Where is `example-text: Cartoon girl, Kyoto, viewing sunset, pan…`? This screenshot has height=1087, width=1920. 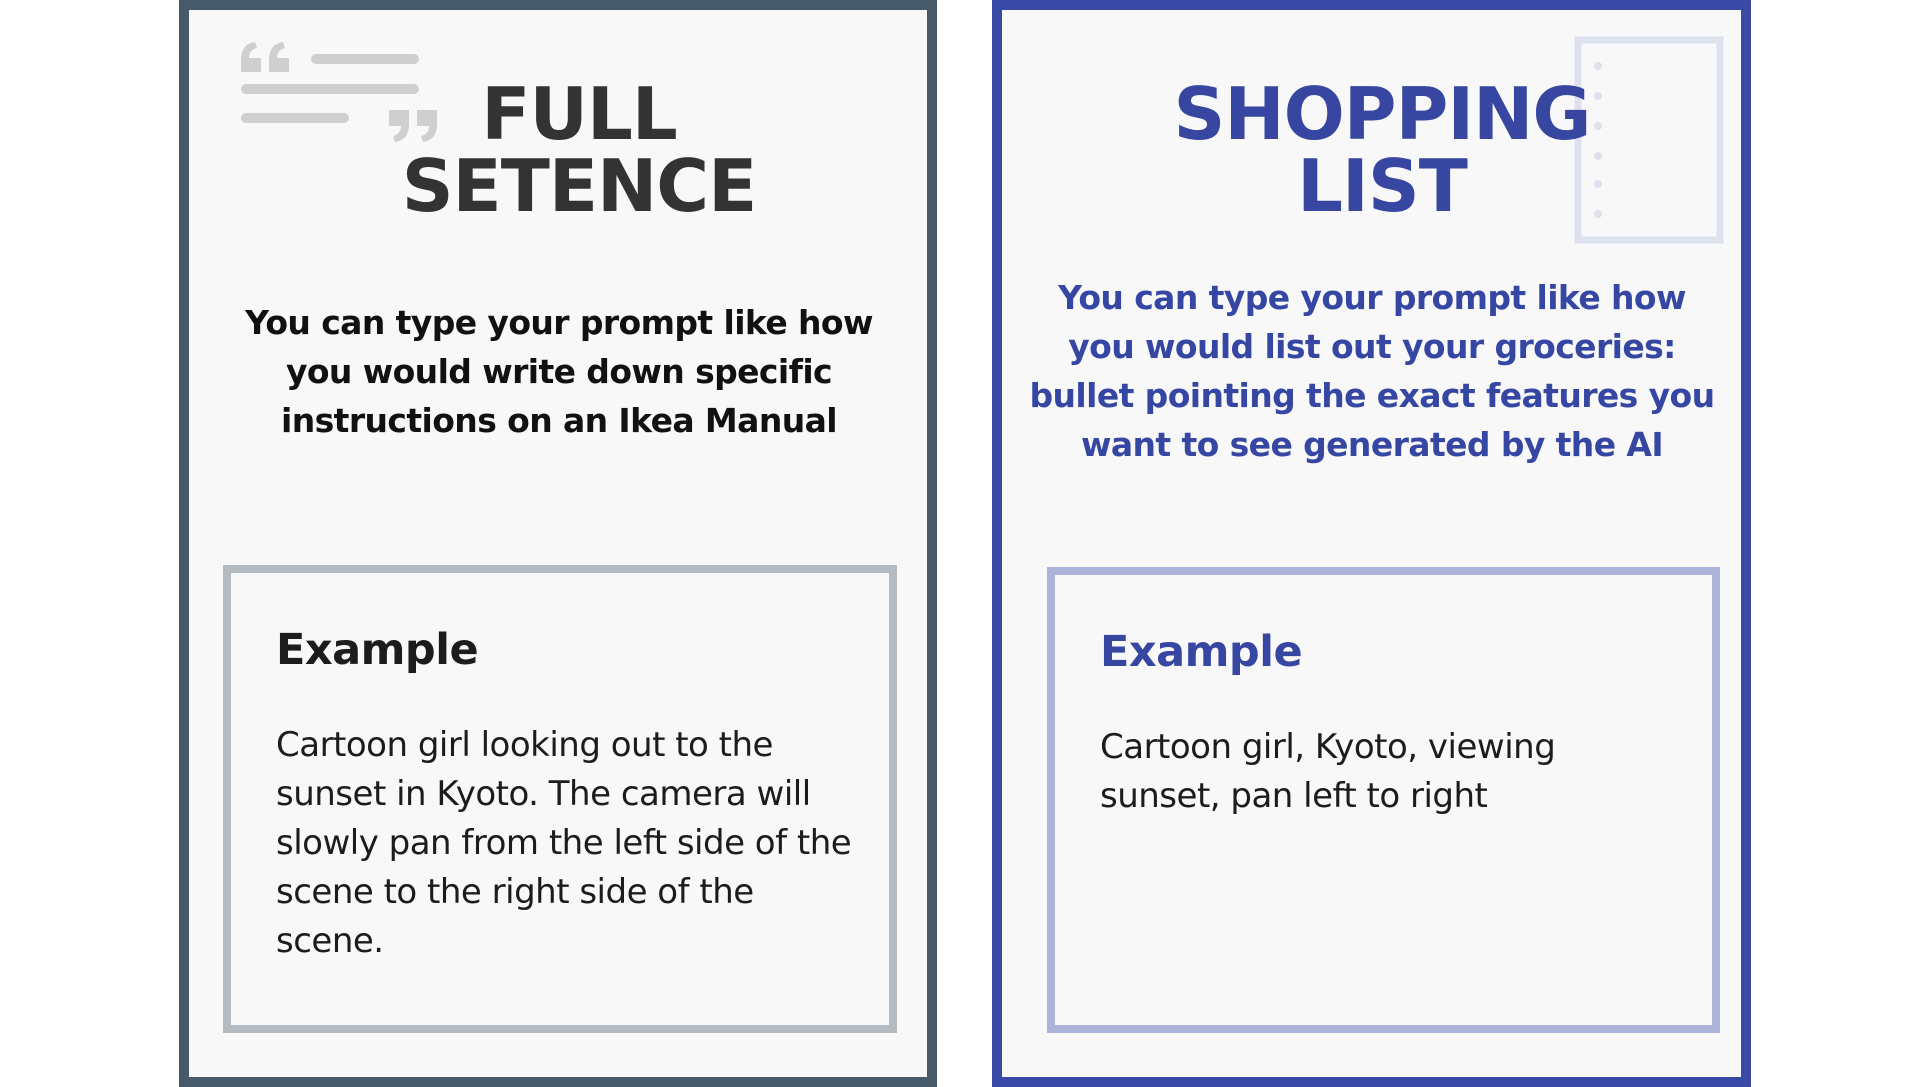
example-text: Cartoon girl, Kyoto, viewing sunset, pan… is located at coordinates (1328, 771).